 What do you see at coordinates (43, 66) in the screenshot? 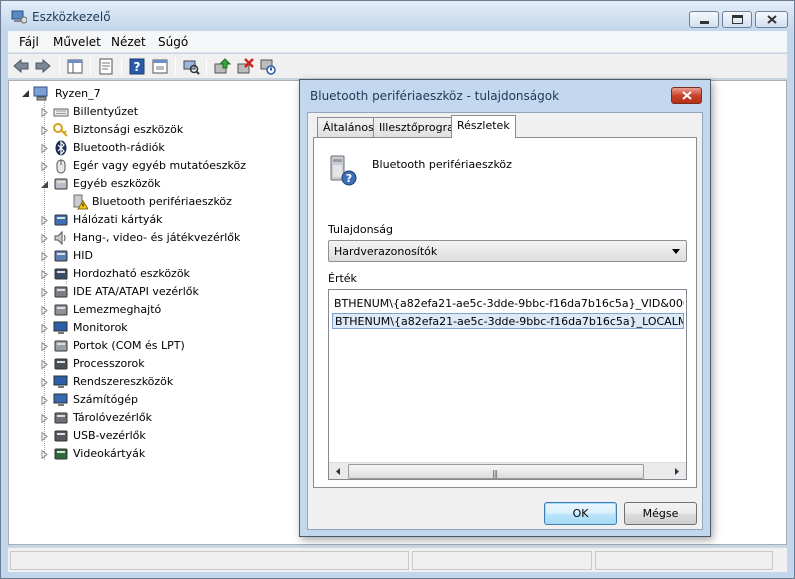
I see `forward-arrow-icon` at bounding box center [43, 66].